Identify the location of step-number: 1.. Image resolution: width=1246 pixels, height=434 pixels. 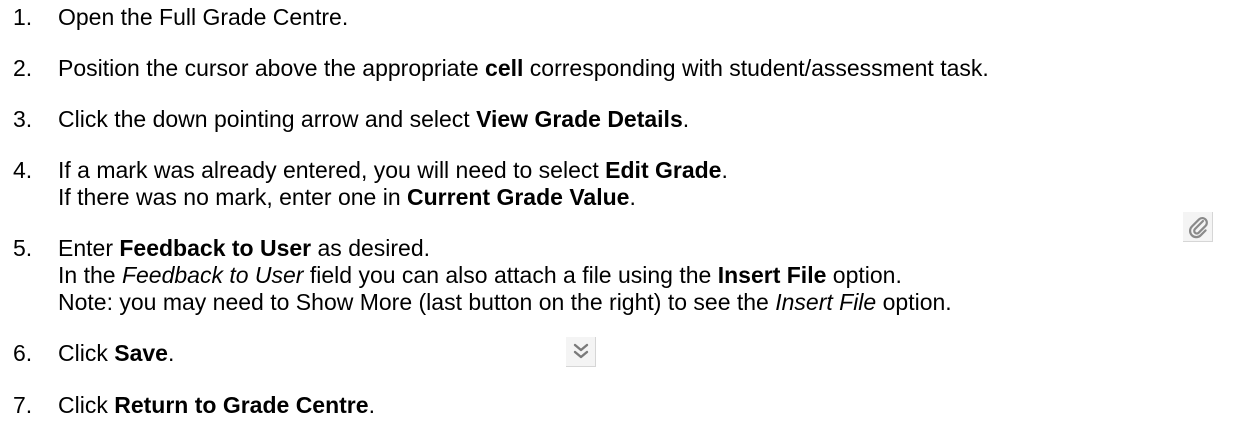
(23, 17).